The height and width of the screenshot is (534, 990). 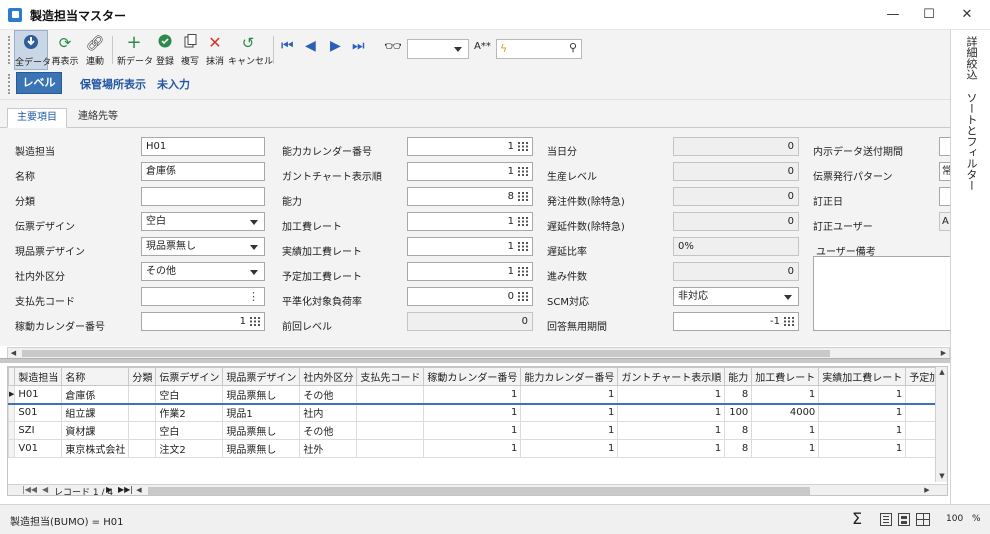 What do you see at coordinates (971, 141) in the screenshot?
I see `sort-filter-tab: ソートとフィルター` at bounding box center [971, 141].